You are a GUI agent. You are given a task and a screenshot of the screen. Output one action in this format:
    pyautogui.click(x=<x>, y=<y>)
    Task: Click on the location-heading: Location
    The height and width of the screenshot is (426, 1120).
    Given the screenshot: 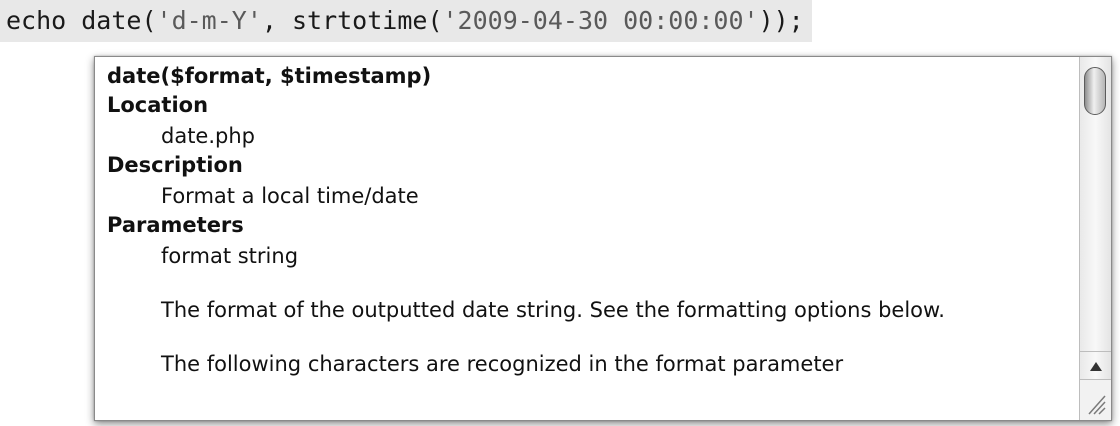 What is the action you would take?
    pyautogui.click(x=158, y=105)
    